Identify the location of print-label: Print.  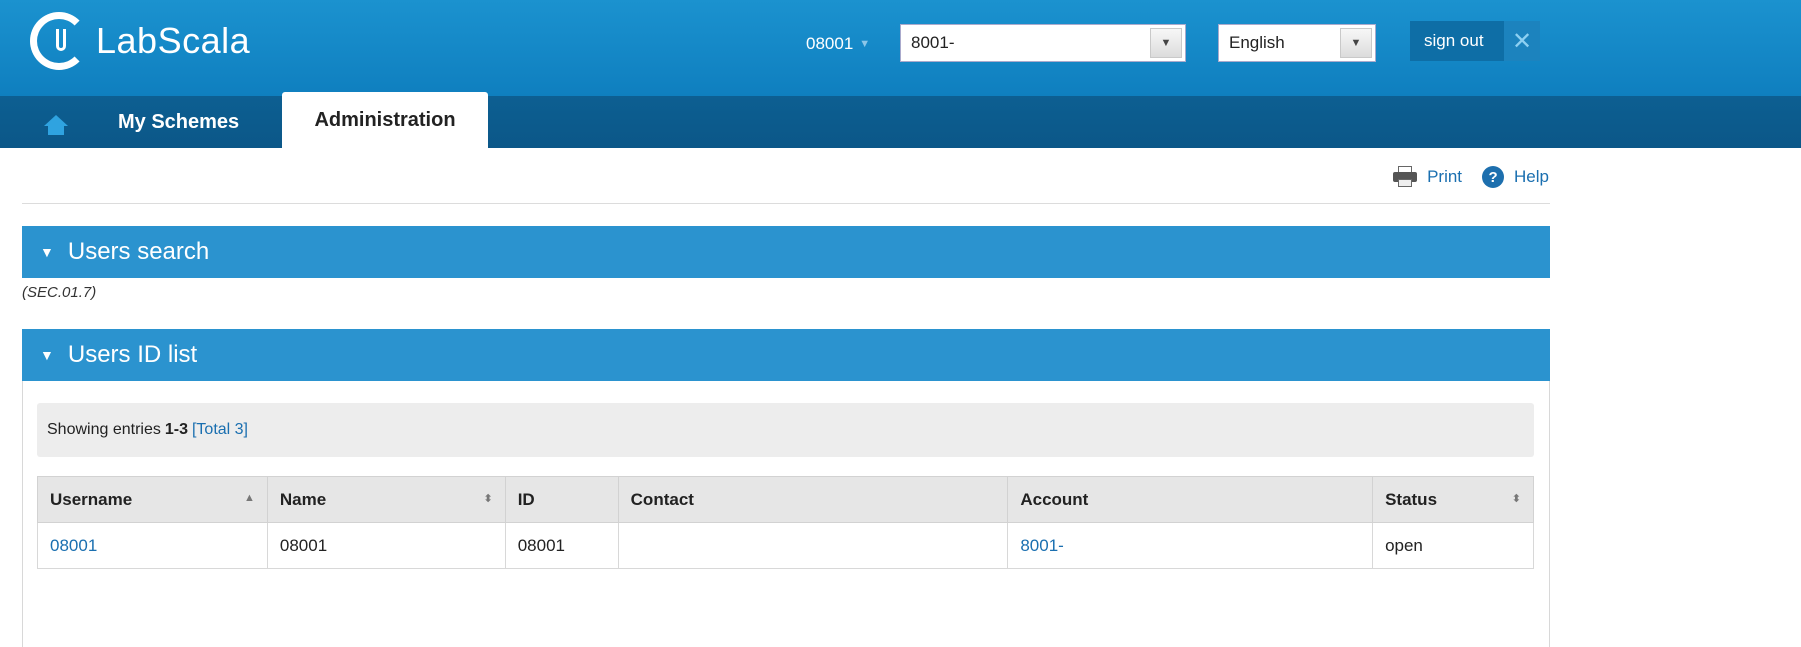
(1445, 176).